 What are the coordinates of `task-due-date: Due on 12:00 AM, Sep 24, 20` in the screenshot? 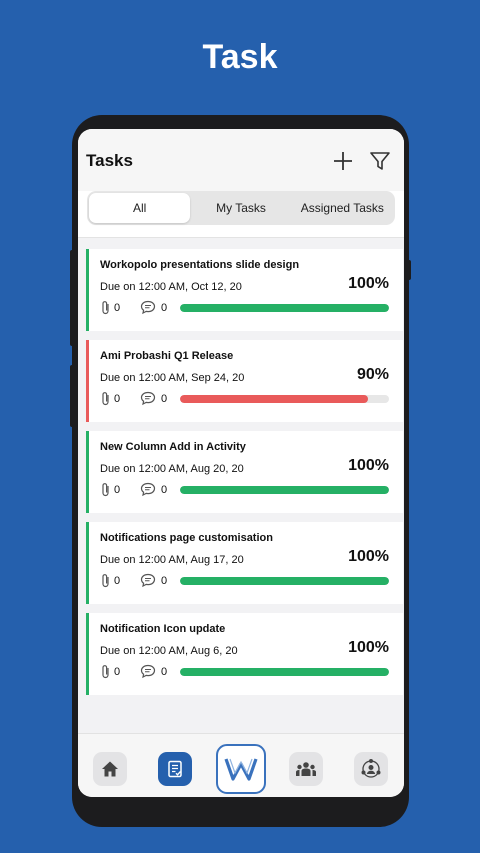 It's located at (172, 378).